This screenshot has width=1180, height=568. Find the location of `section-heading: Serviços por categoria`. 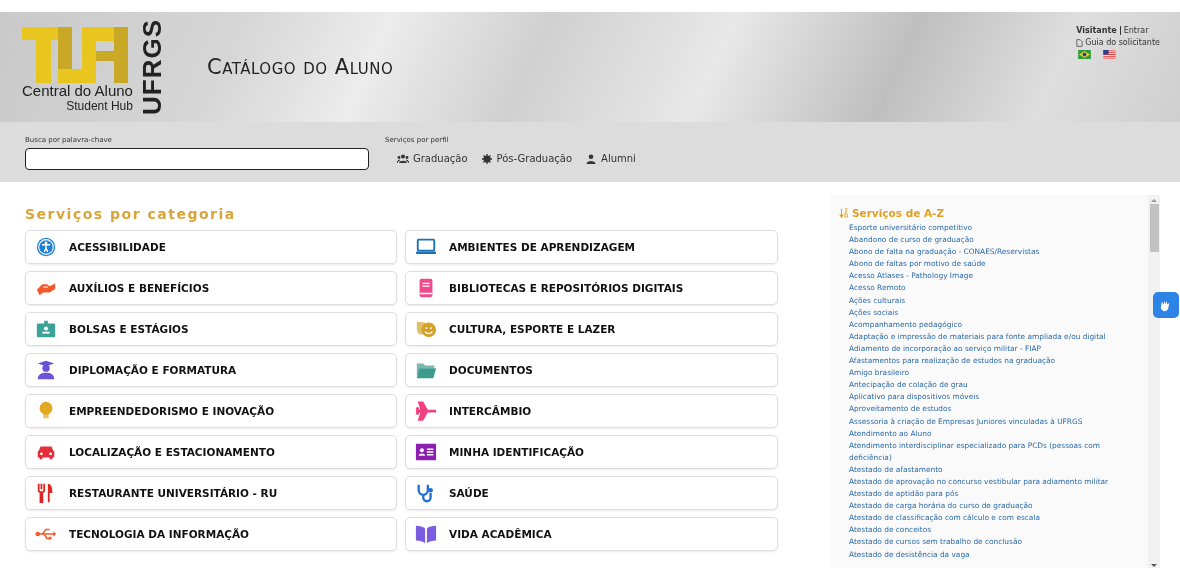

section-heading: Serviços por categoria is located at coordinates (131, 214).